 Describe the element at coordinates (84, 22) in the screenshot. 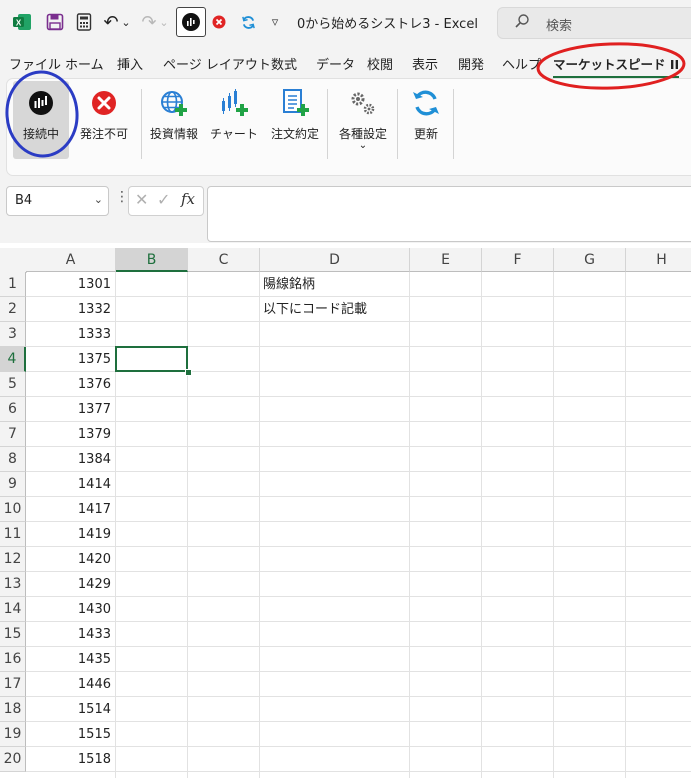

I see `calculator-icon` at that location.